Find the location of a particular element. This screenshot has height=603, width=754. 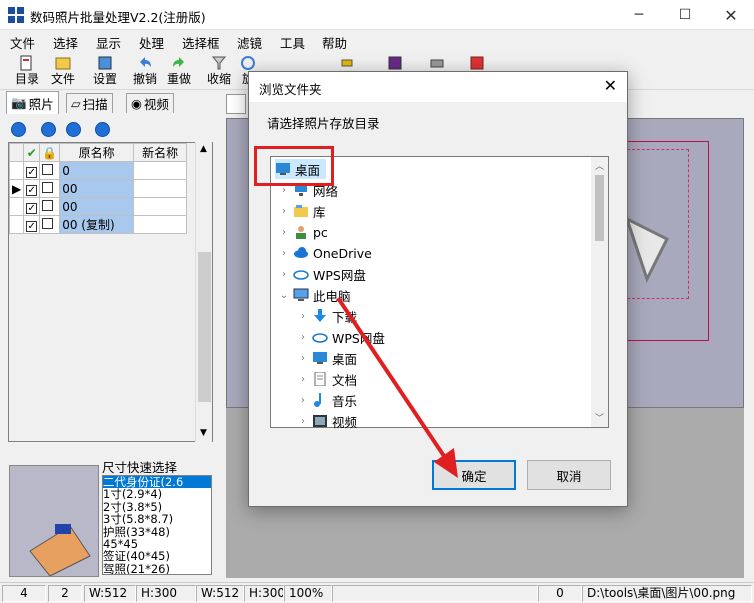

tab-scan: ▱ 扫描 is located at coordinates (89, 103).